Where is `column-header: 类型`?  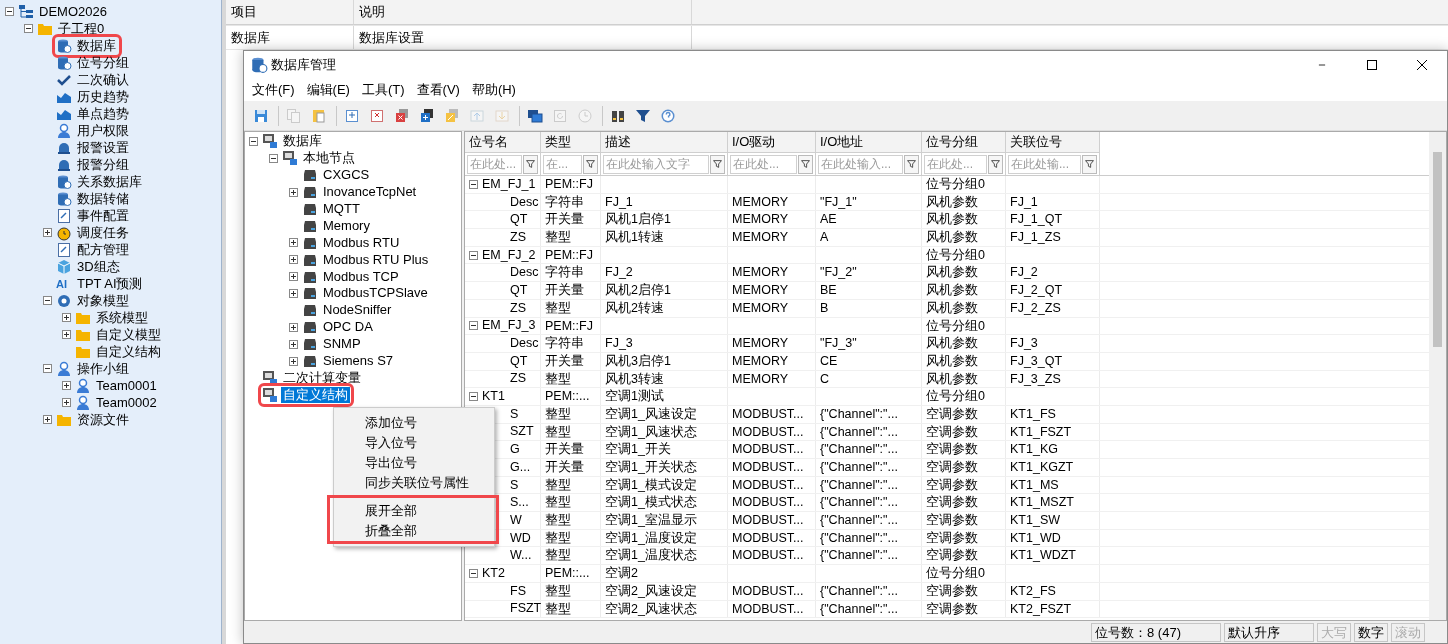 column-header: 类型 is located at coordinates (571, 142).